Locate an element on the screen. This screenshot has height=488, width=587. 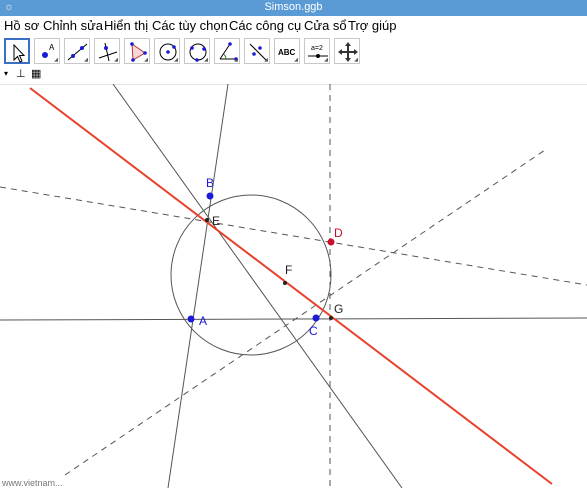
point-f is located at coordinates (285, 283).